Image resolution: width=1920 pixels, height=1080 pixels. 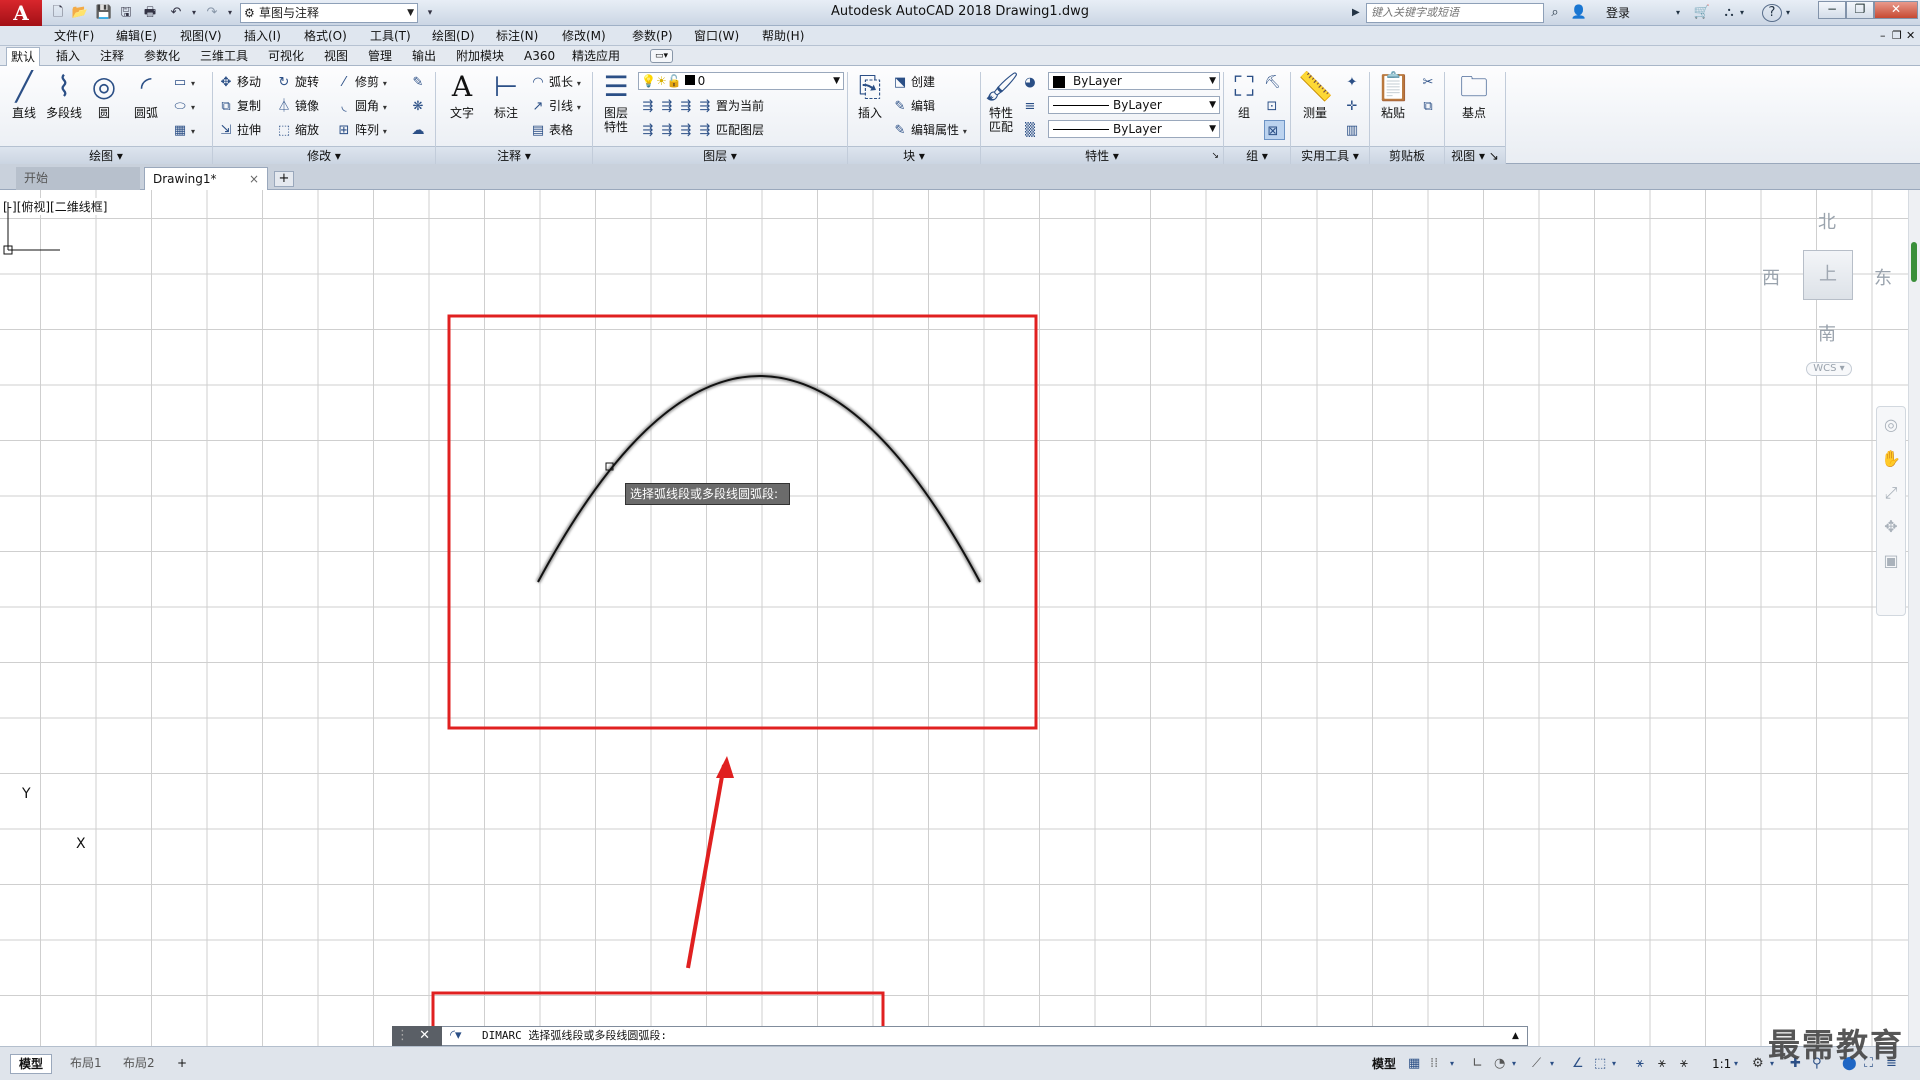 What do you see at coordinates (652, 36) in the screenshot?
I see `menu-parametric: 参数(P)` at bounding box center [652, 36].